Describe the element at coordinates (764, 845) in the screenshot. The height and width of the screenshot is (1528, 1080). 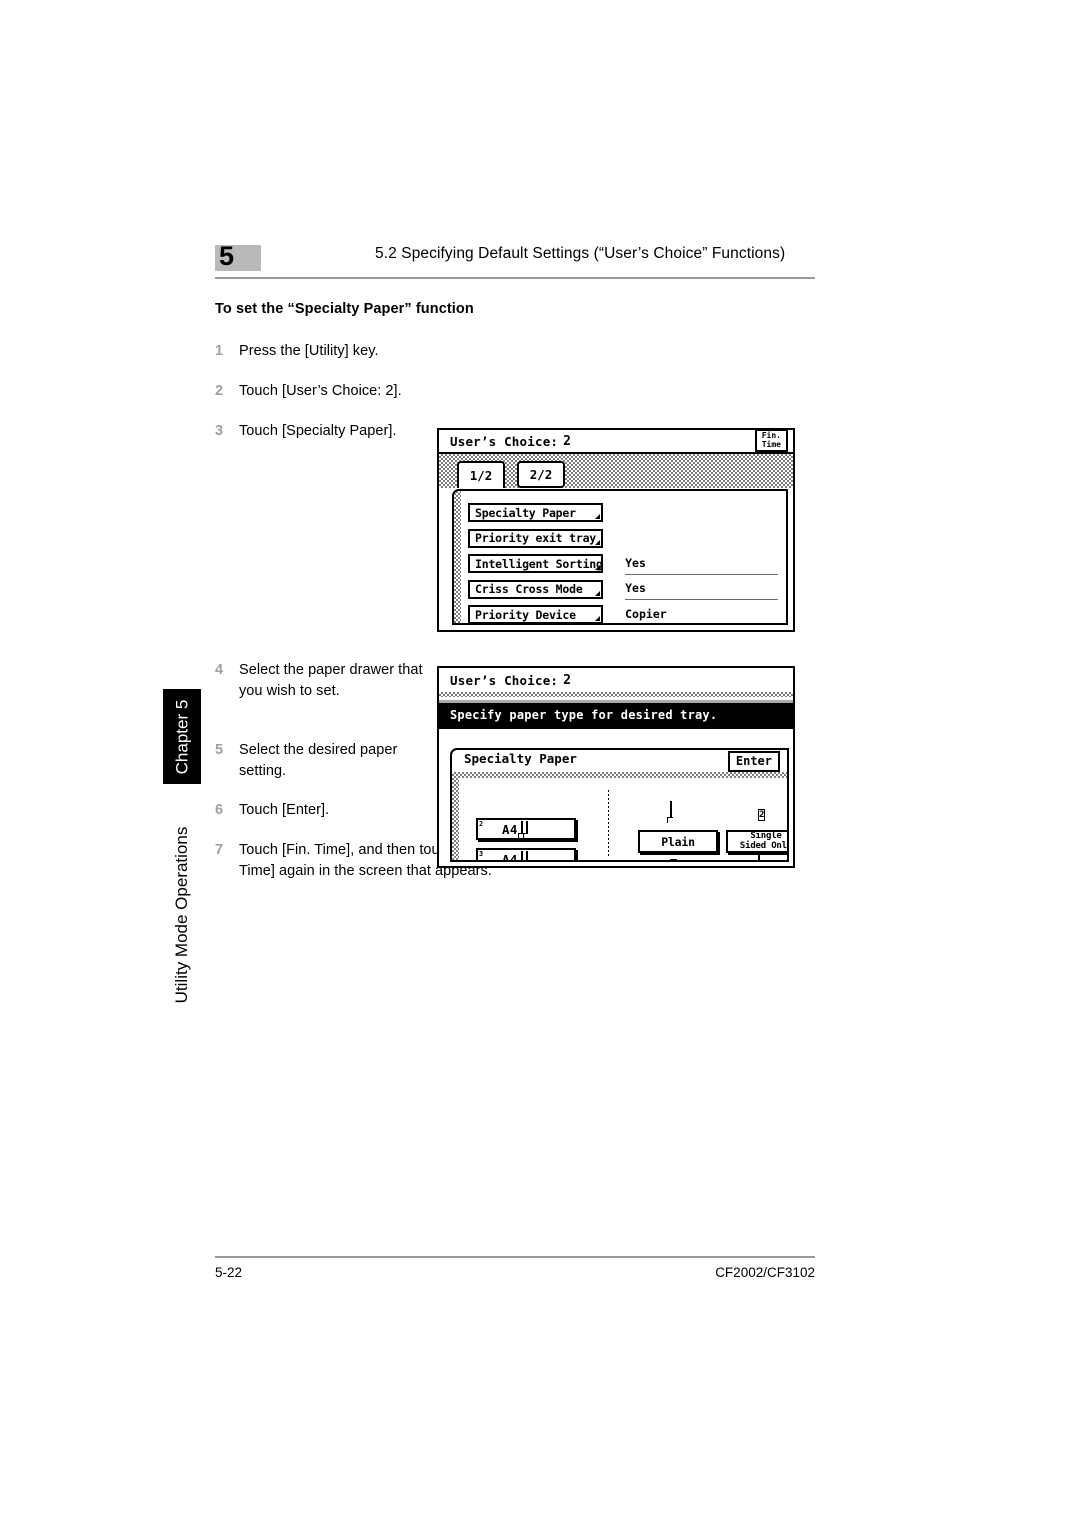
I see `option-label-line-2: Sided Only` at that location.